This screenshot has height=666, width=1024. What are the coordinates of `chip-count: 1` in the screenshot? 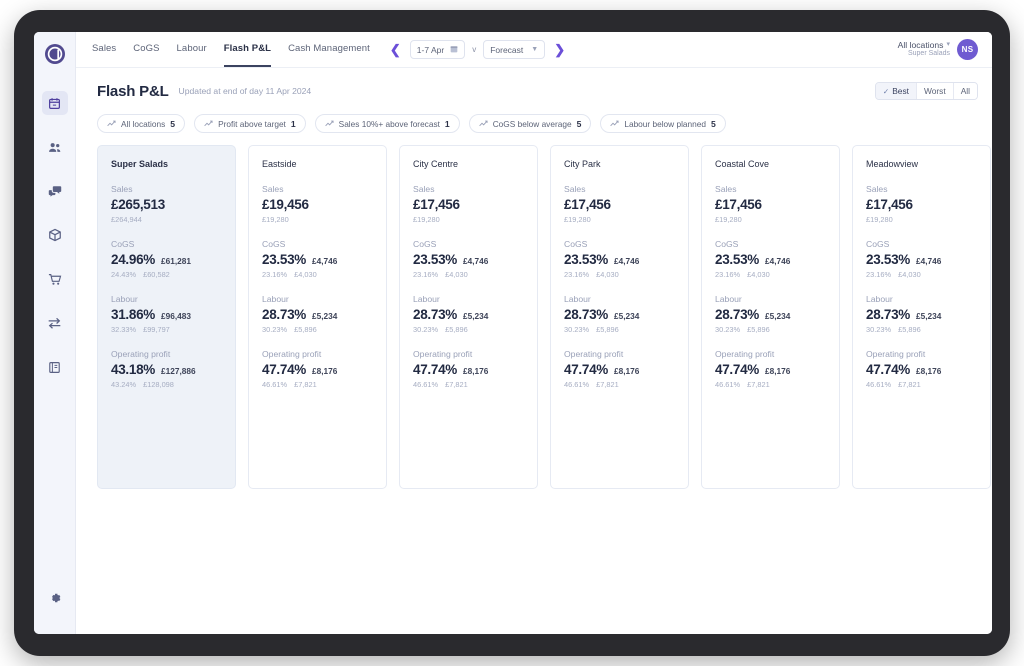 It's located at (447, 123).